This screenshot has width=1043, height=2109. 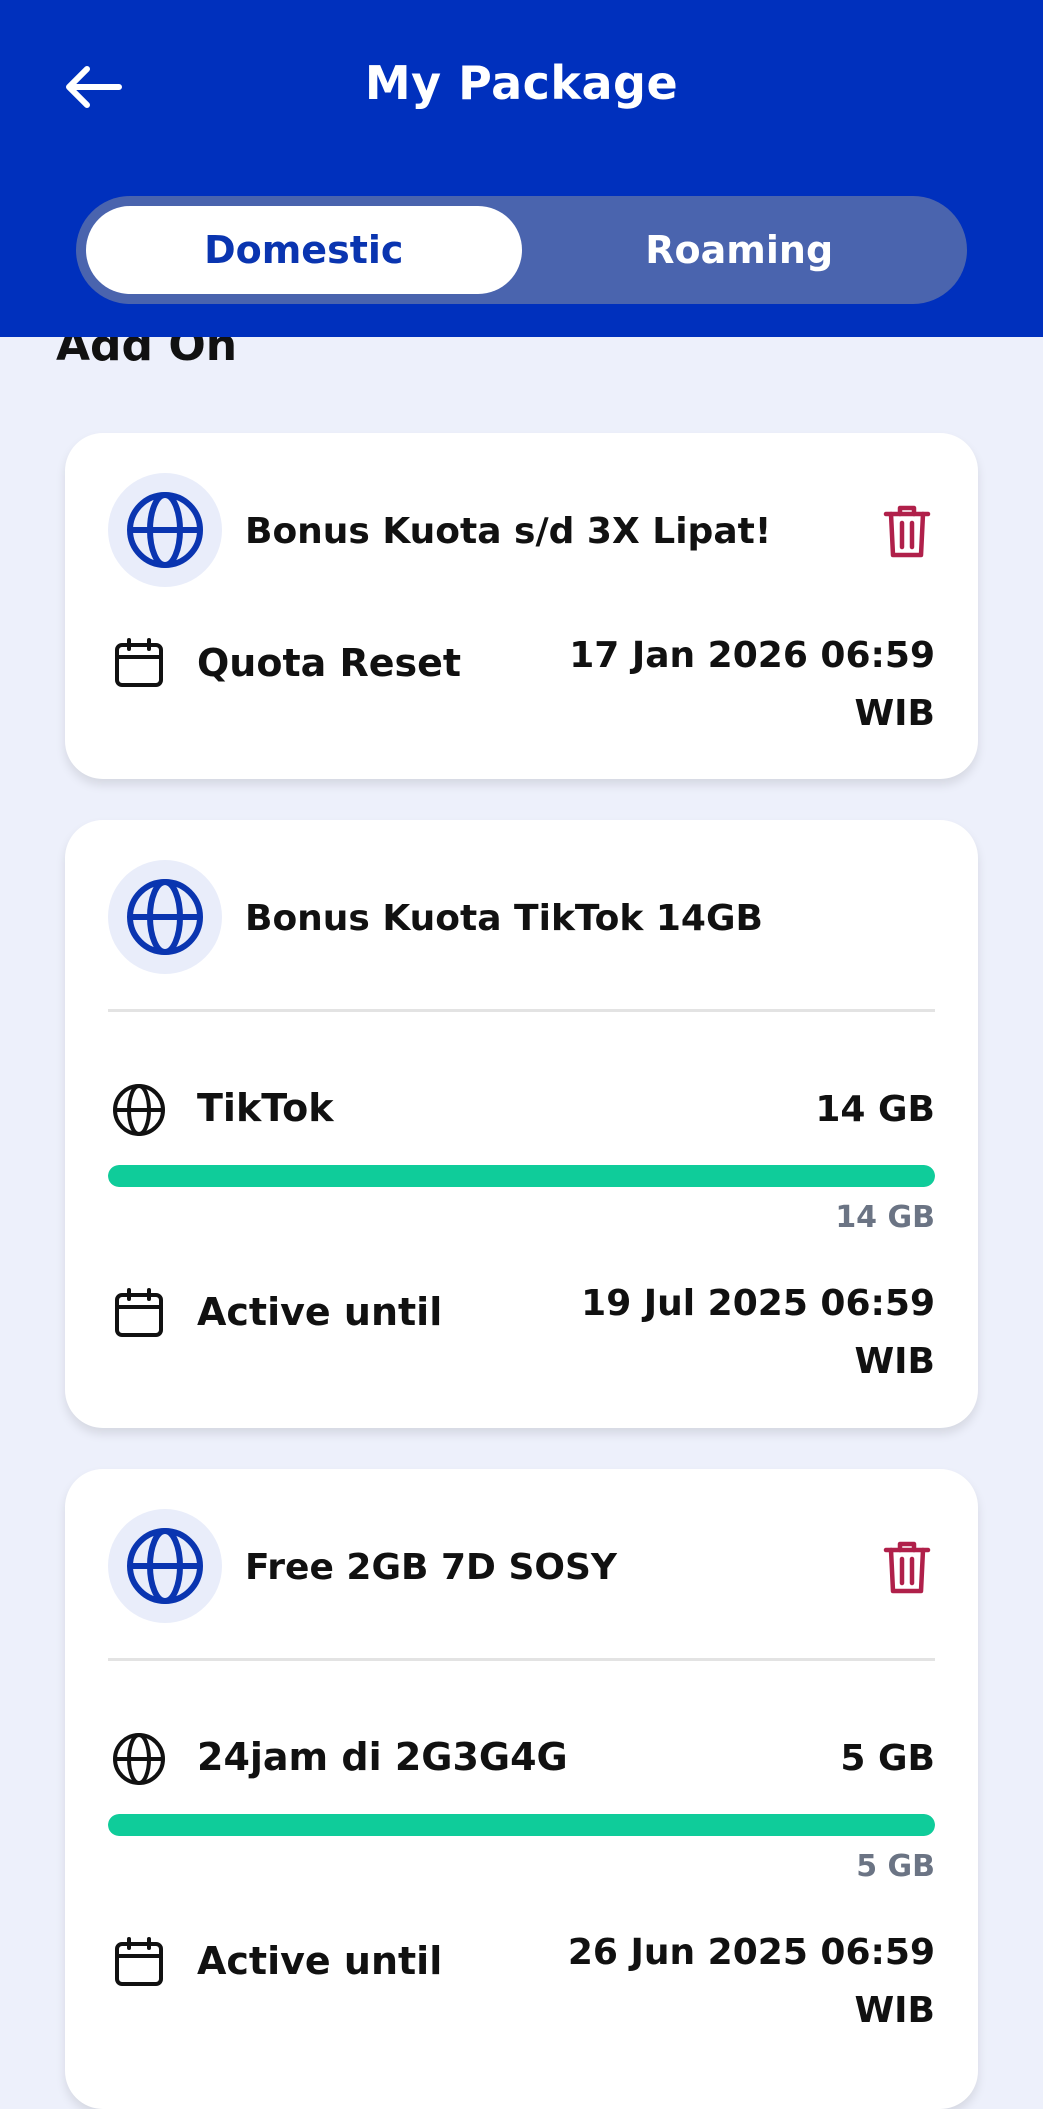 I want to click on tab-domestic: Domestic, so click(x=304, y=250).